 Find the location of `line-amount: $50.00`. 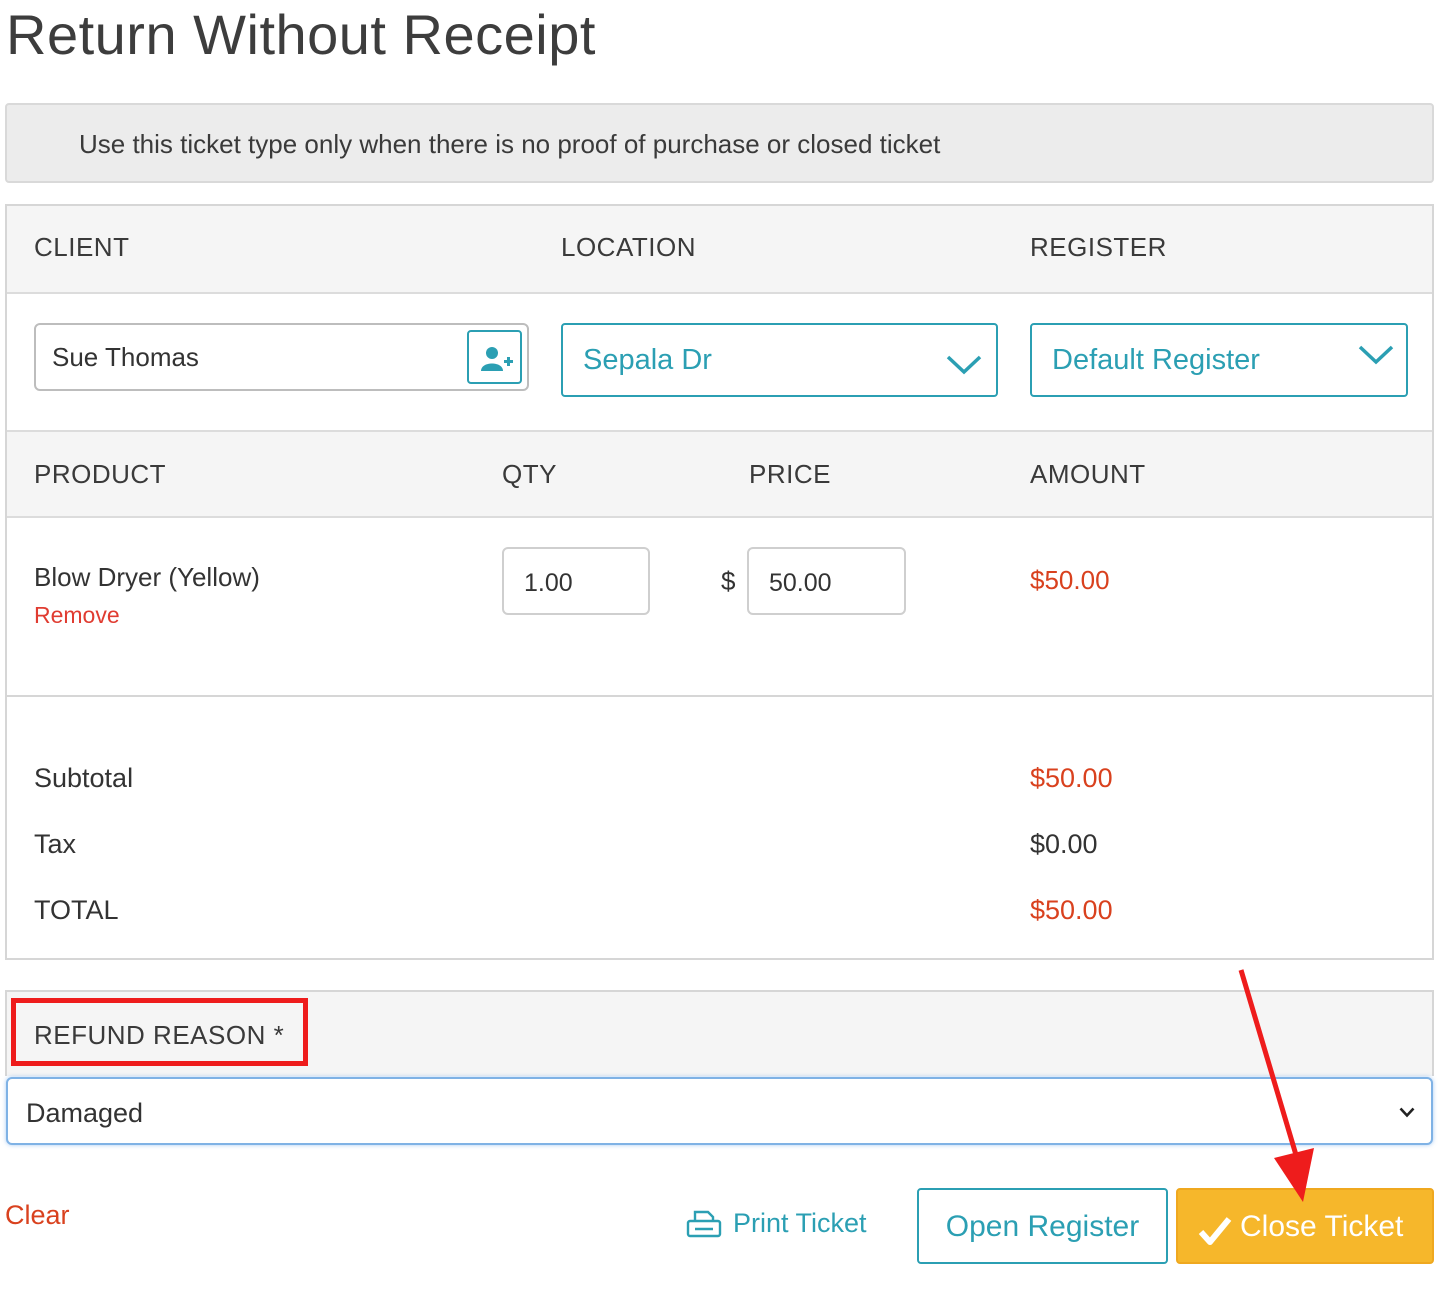

line-amount: $50.00 is located at coordinates (1070, 580).